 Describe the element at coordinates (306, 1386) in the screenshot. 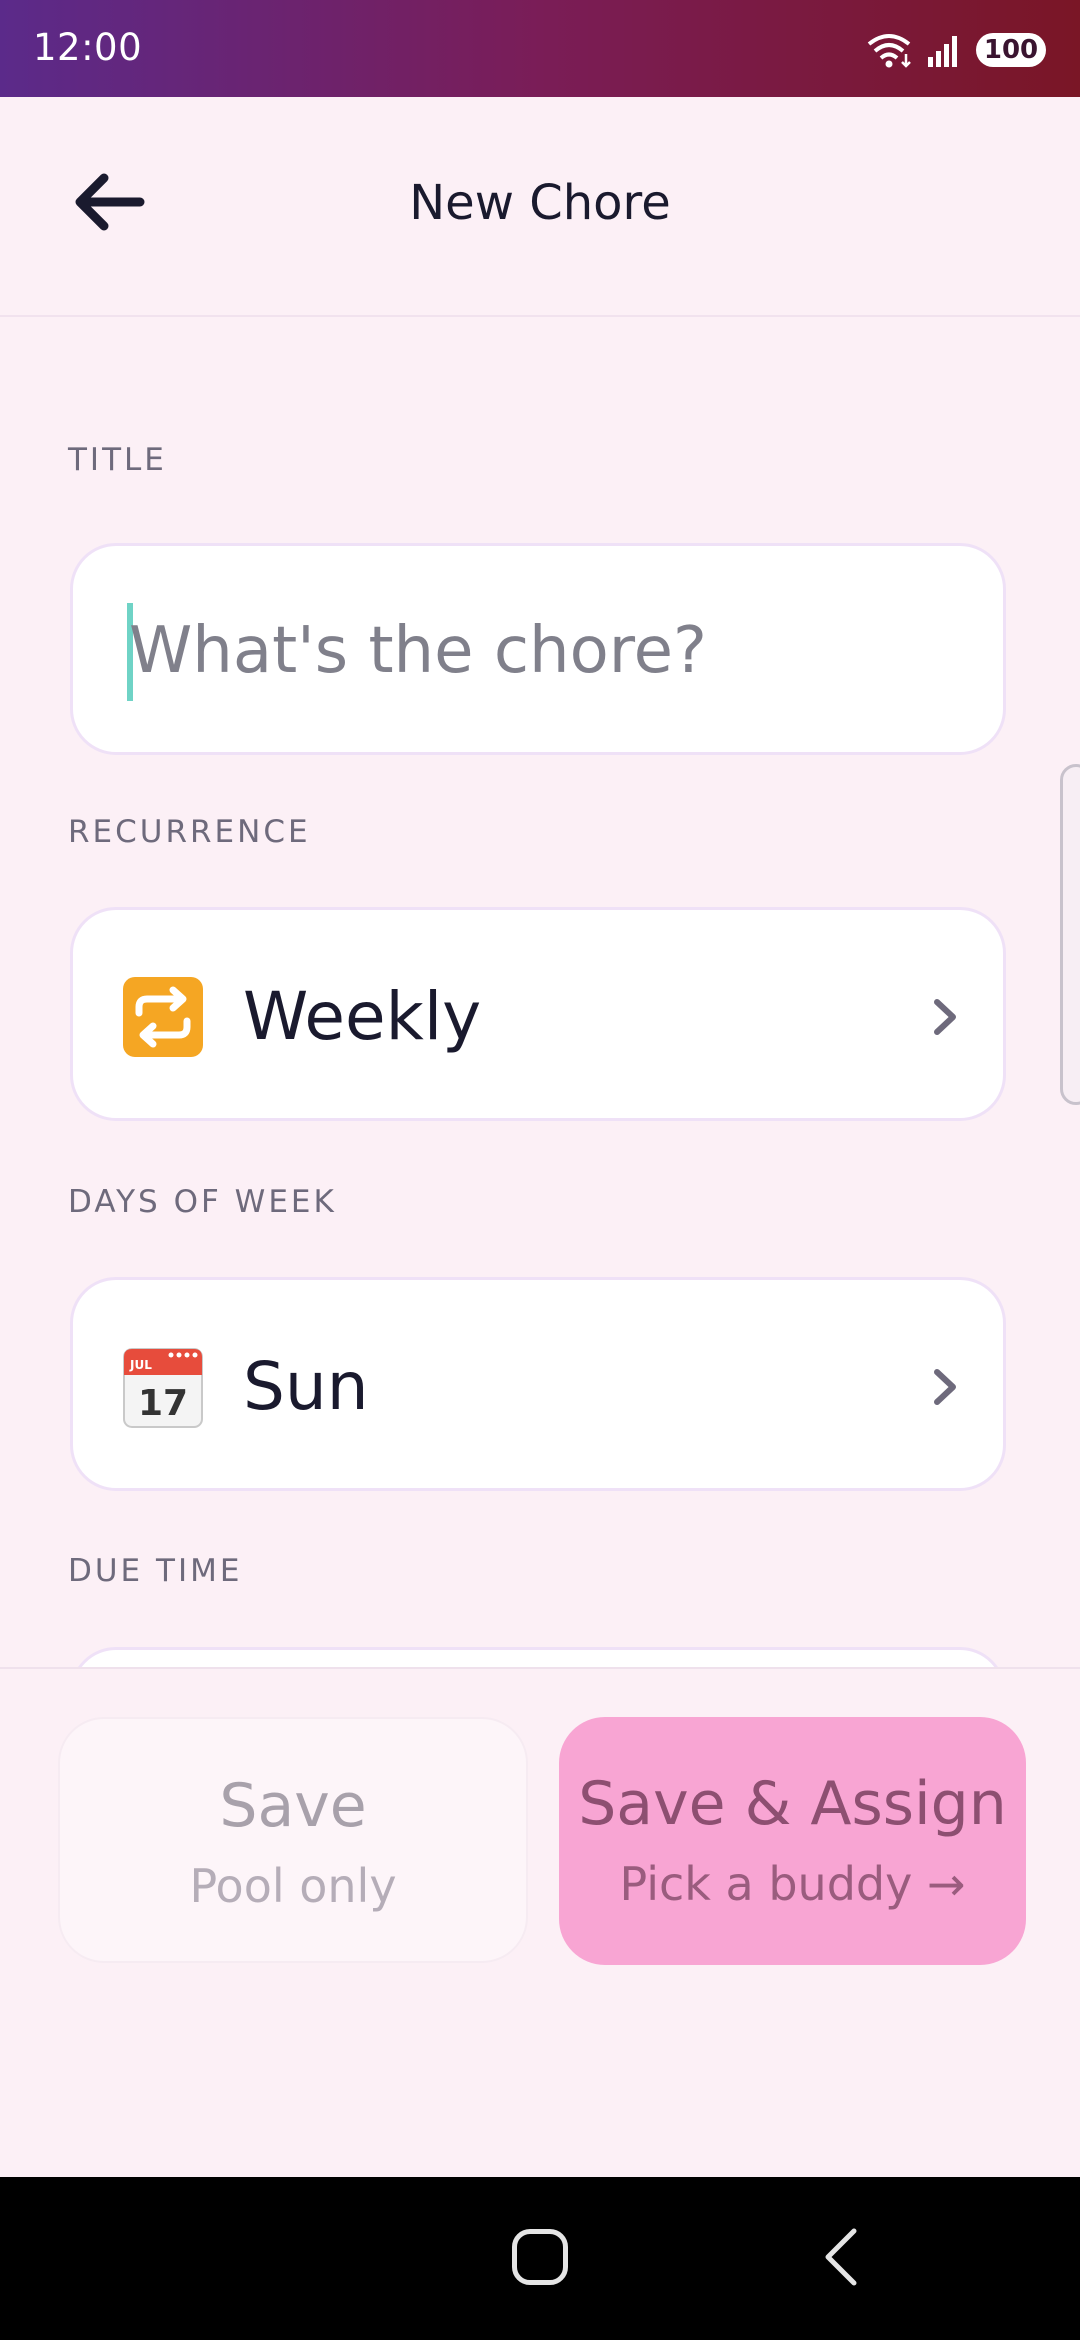

I see `days-of-week-value: Sun` at that location.